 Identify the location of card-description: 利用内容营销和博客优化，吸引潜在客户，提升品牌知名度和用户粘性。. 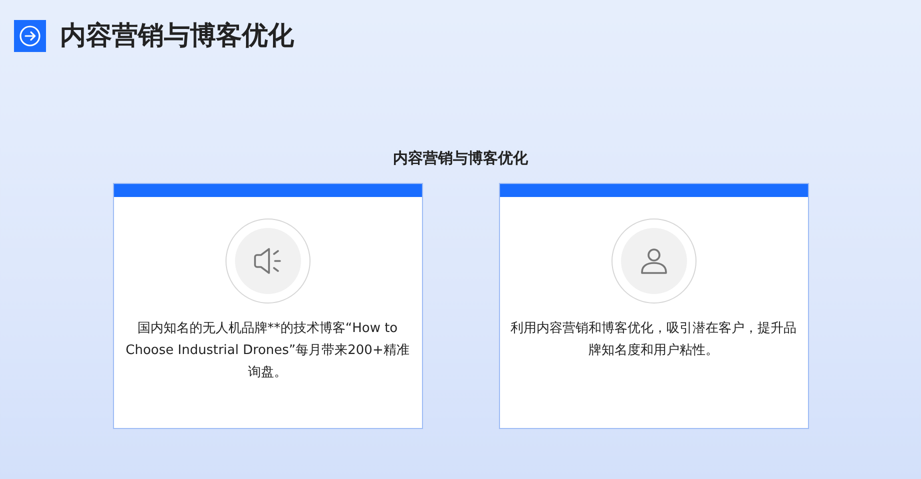
(654, 340).